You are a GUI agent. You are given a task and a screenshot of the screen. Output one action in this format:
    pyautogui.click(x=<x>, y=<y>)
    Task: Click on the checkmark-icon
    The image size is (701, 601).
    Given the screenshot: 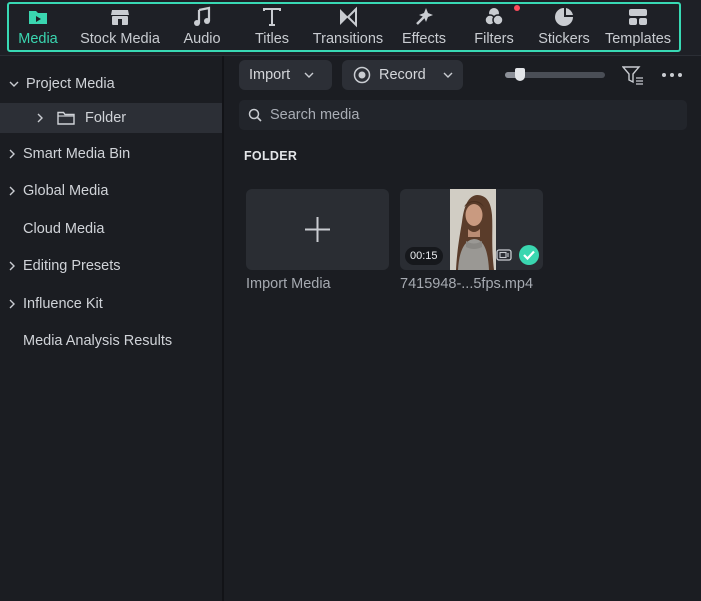 What is the action you would take?
    pyautogui.click(x=529, y=255)
    